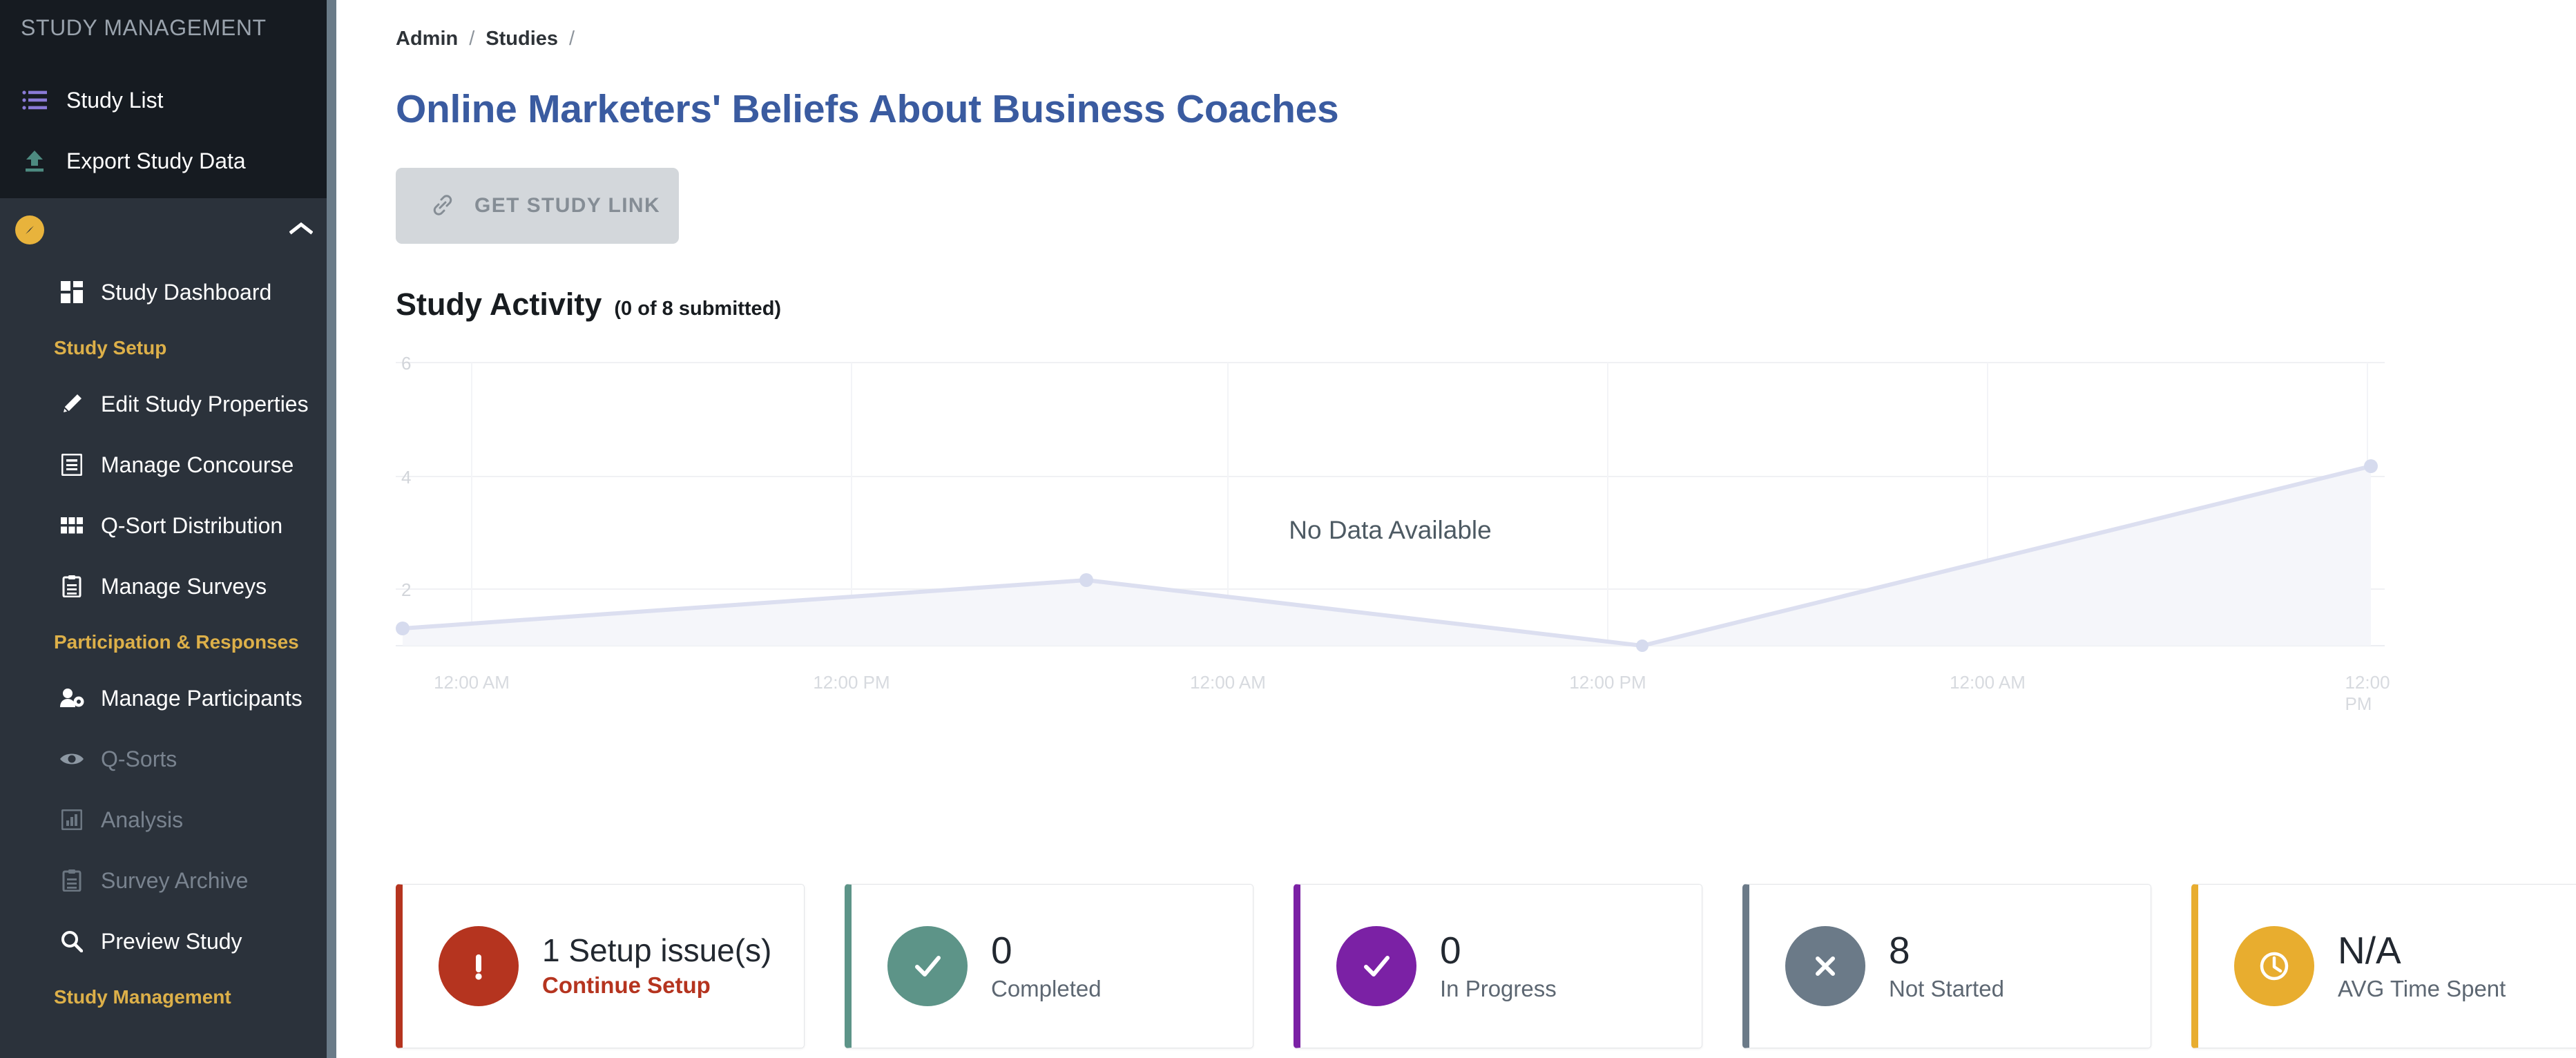 This screenshot has width=2576, height=1058. I want to click on sidebar-item-study-dashboard: Study Dashboard, so click(168, 292).